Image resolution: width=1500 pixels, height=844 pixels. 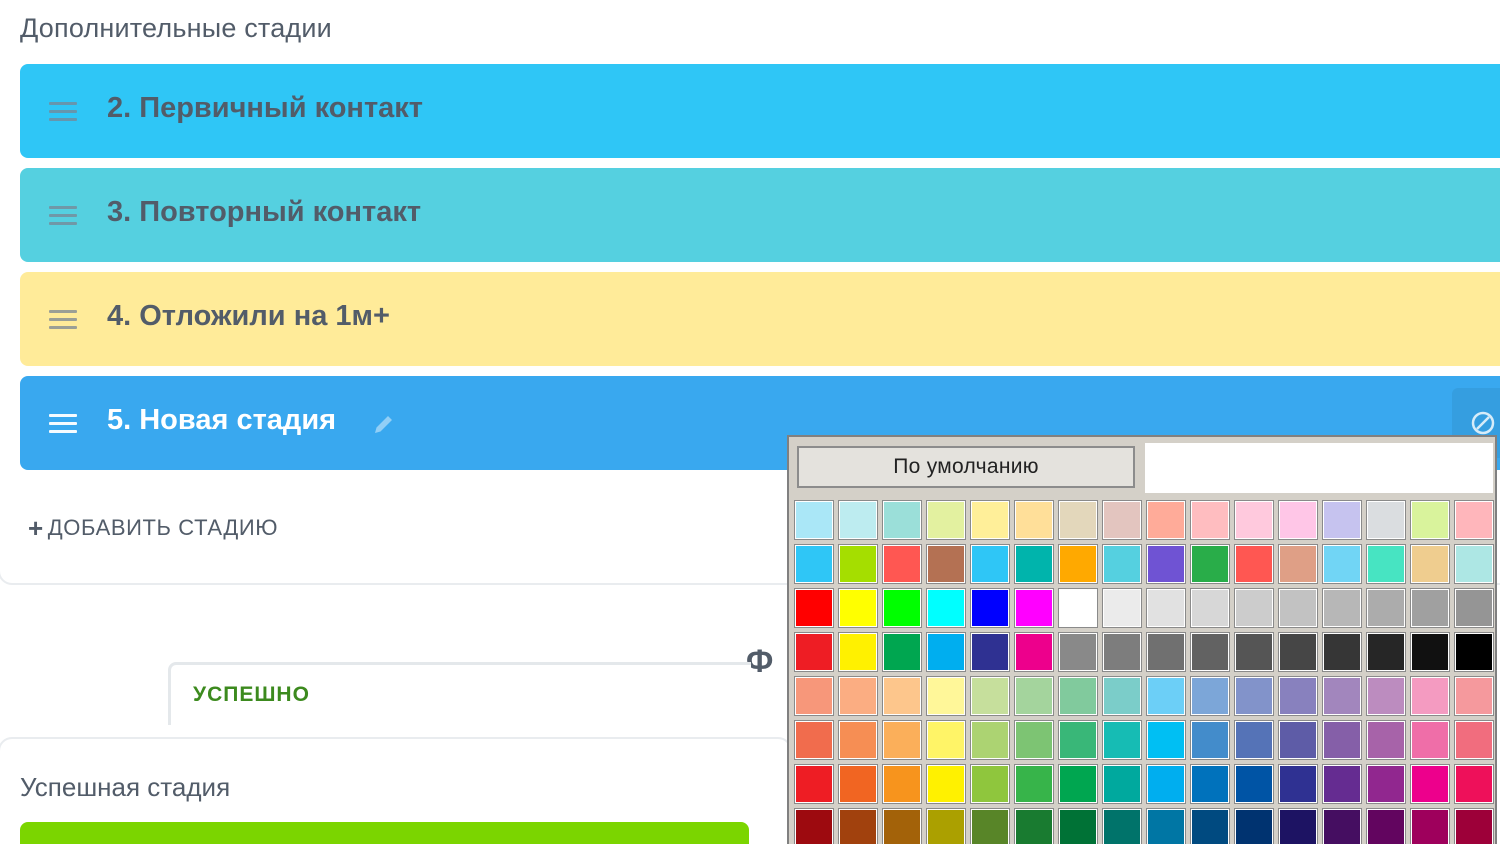 What do you see at coordinates (384, 424) in the screenshot?
I see `pencil-icon` at bounding box center [384, 424].